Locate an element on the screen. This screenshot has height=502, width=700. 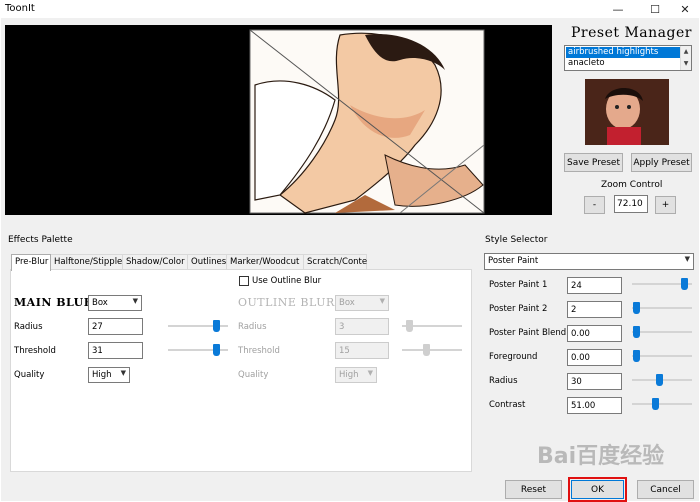
param-slider-poster-paint-blend is located at coordinates (662, 332).